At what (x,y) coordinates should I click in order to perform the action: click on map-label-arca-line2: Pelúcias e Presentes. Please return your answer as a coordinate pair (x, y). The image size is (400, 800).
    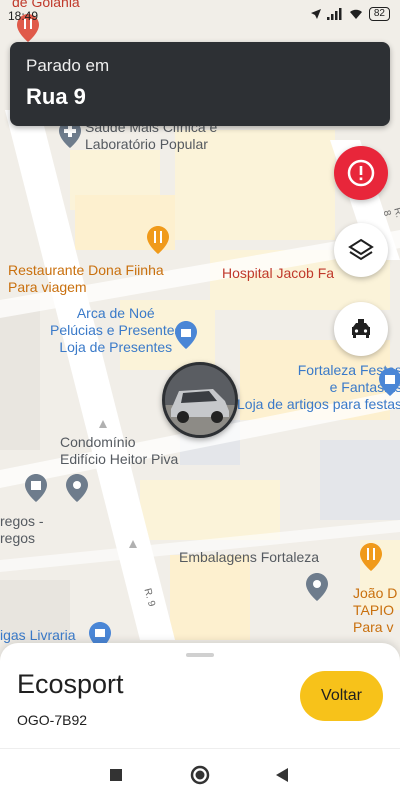
    Looking at the image, I should click on (116, 330).